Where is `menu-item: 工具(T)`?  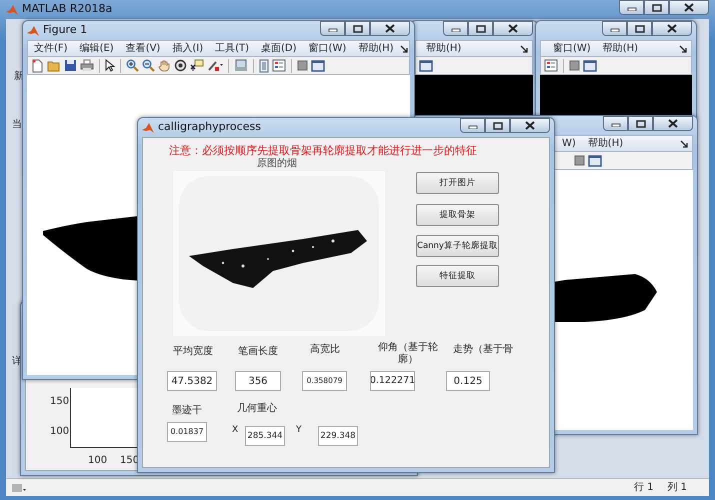 menu-item: 工具(T) is located at coordinates (232, 48).